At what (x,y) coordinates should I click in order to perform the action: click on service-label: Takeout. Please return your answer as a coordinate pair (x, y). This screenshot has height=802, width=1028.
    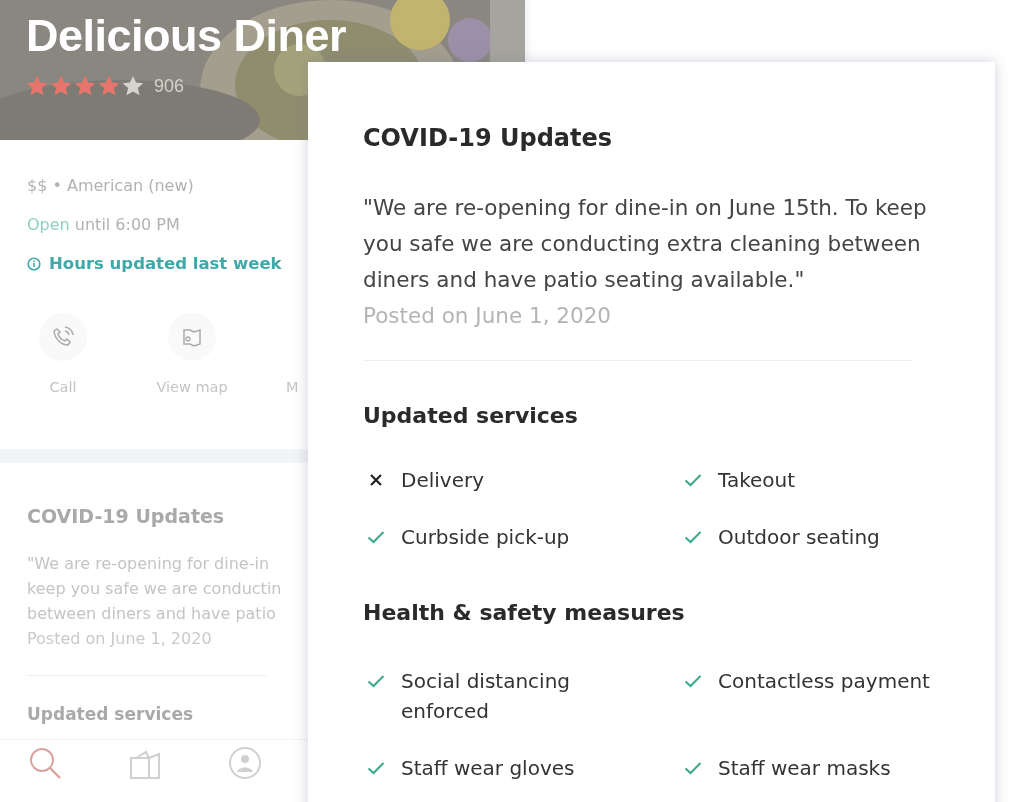
    Looking at the image, I should click on (757, 480).